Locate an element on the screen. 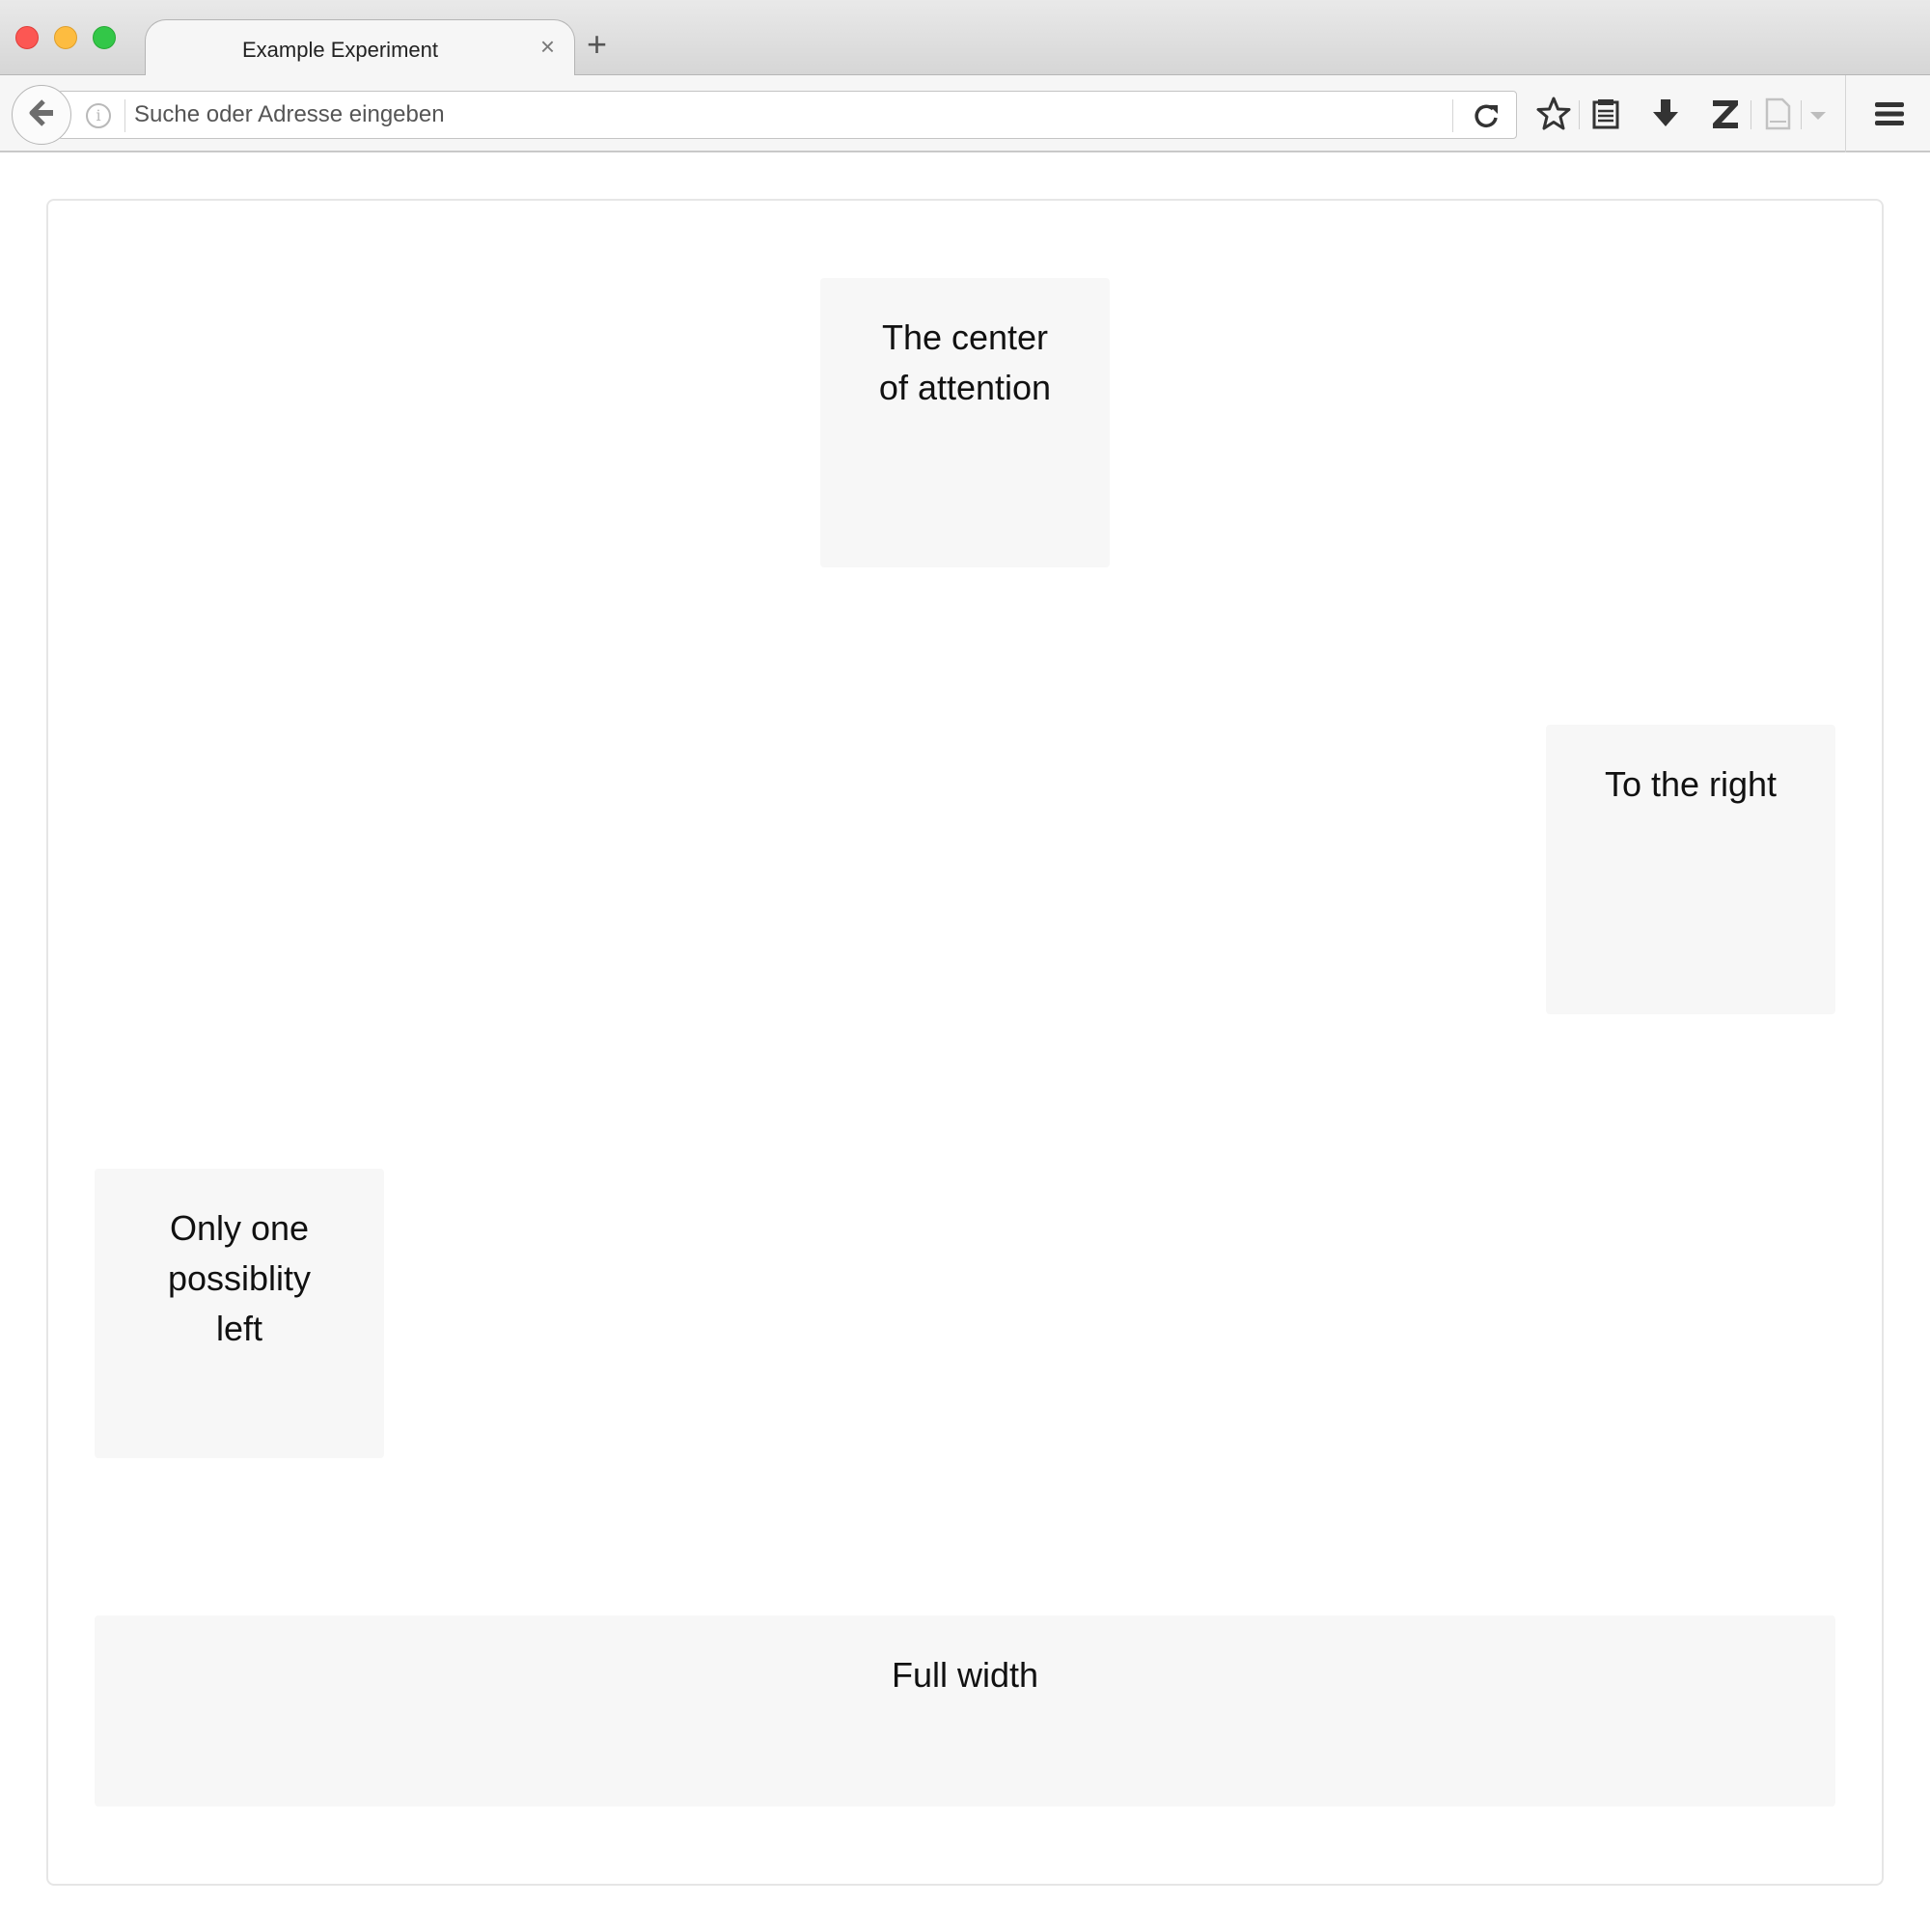 The height and width of the screenshot is (1932, 1930). right-box-text: To the right is located at coordinates (1691, 784).